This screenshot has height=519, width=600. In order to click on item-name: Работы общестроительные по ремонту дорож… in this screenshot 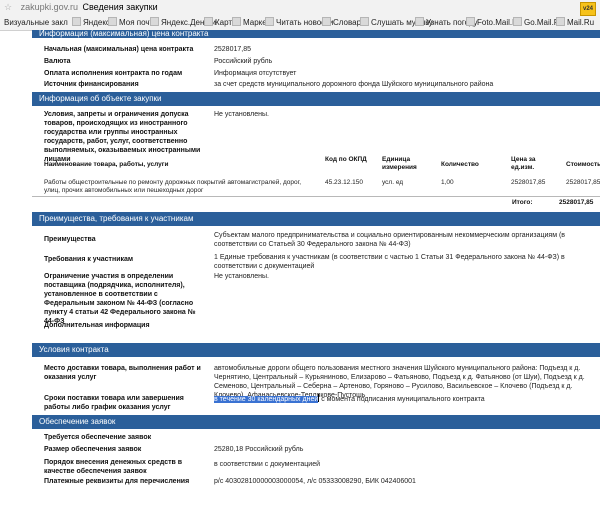, I will do `click(173, 186)`.